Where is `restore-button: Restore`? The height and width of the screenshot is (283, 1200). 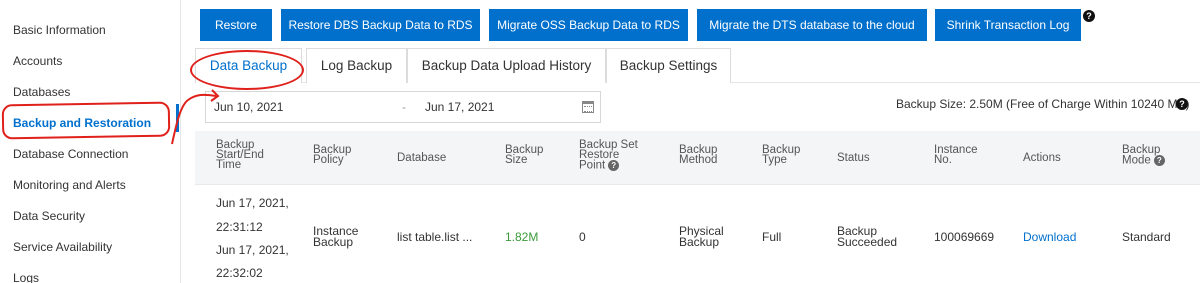
restore-button: Restore is located at coordinates (236, 25).